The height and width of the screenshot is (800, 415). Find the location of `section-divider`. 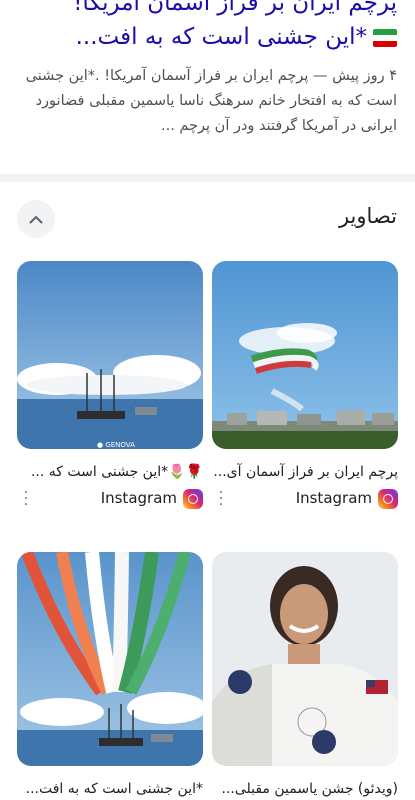

section-divider is located at coordinates (207, 178).